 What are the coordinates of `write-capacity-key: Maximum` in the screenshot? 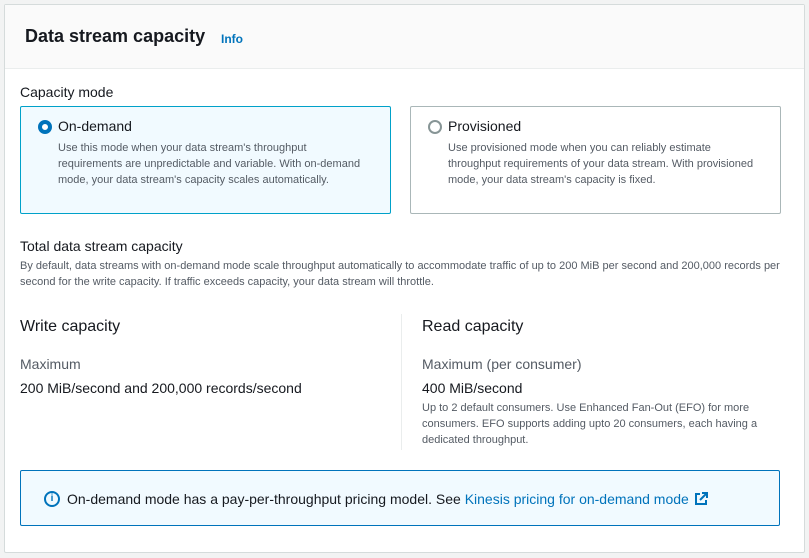 It's located at (50, 364).